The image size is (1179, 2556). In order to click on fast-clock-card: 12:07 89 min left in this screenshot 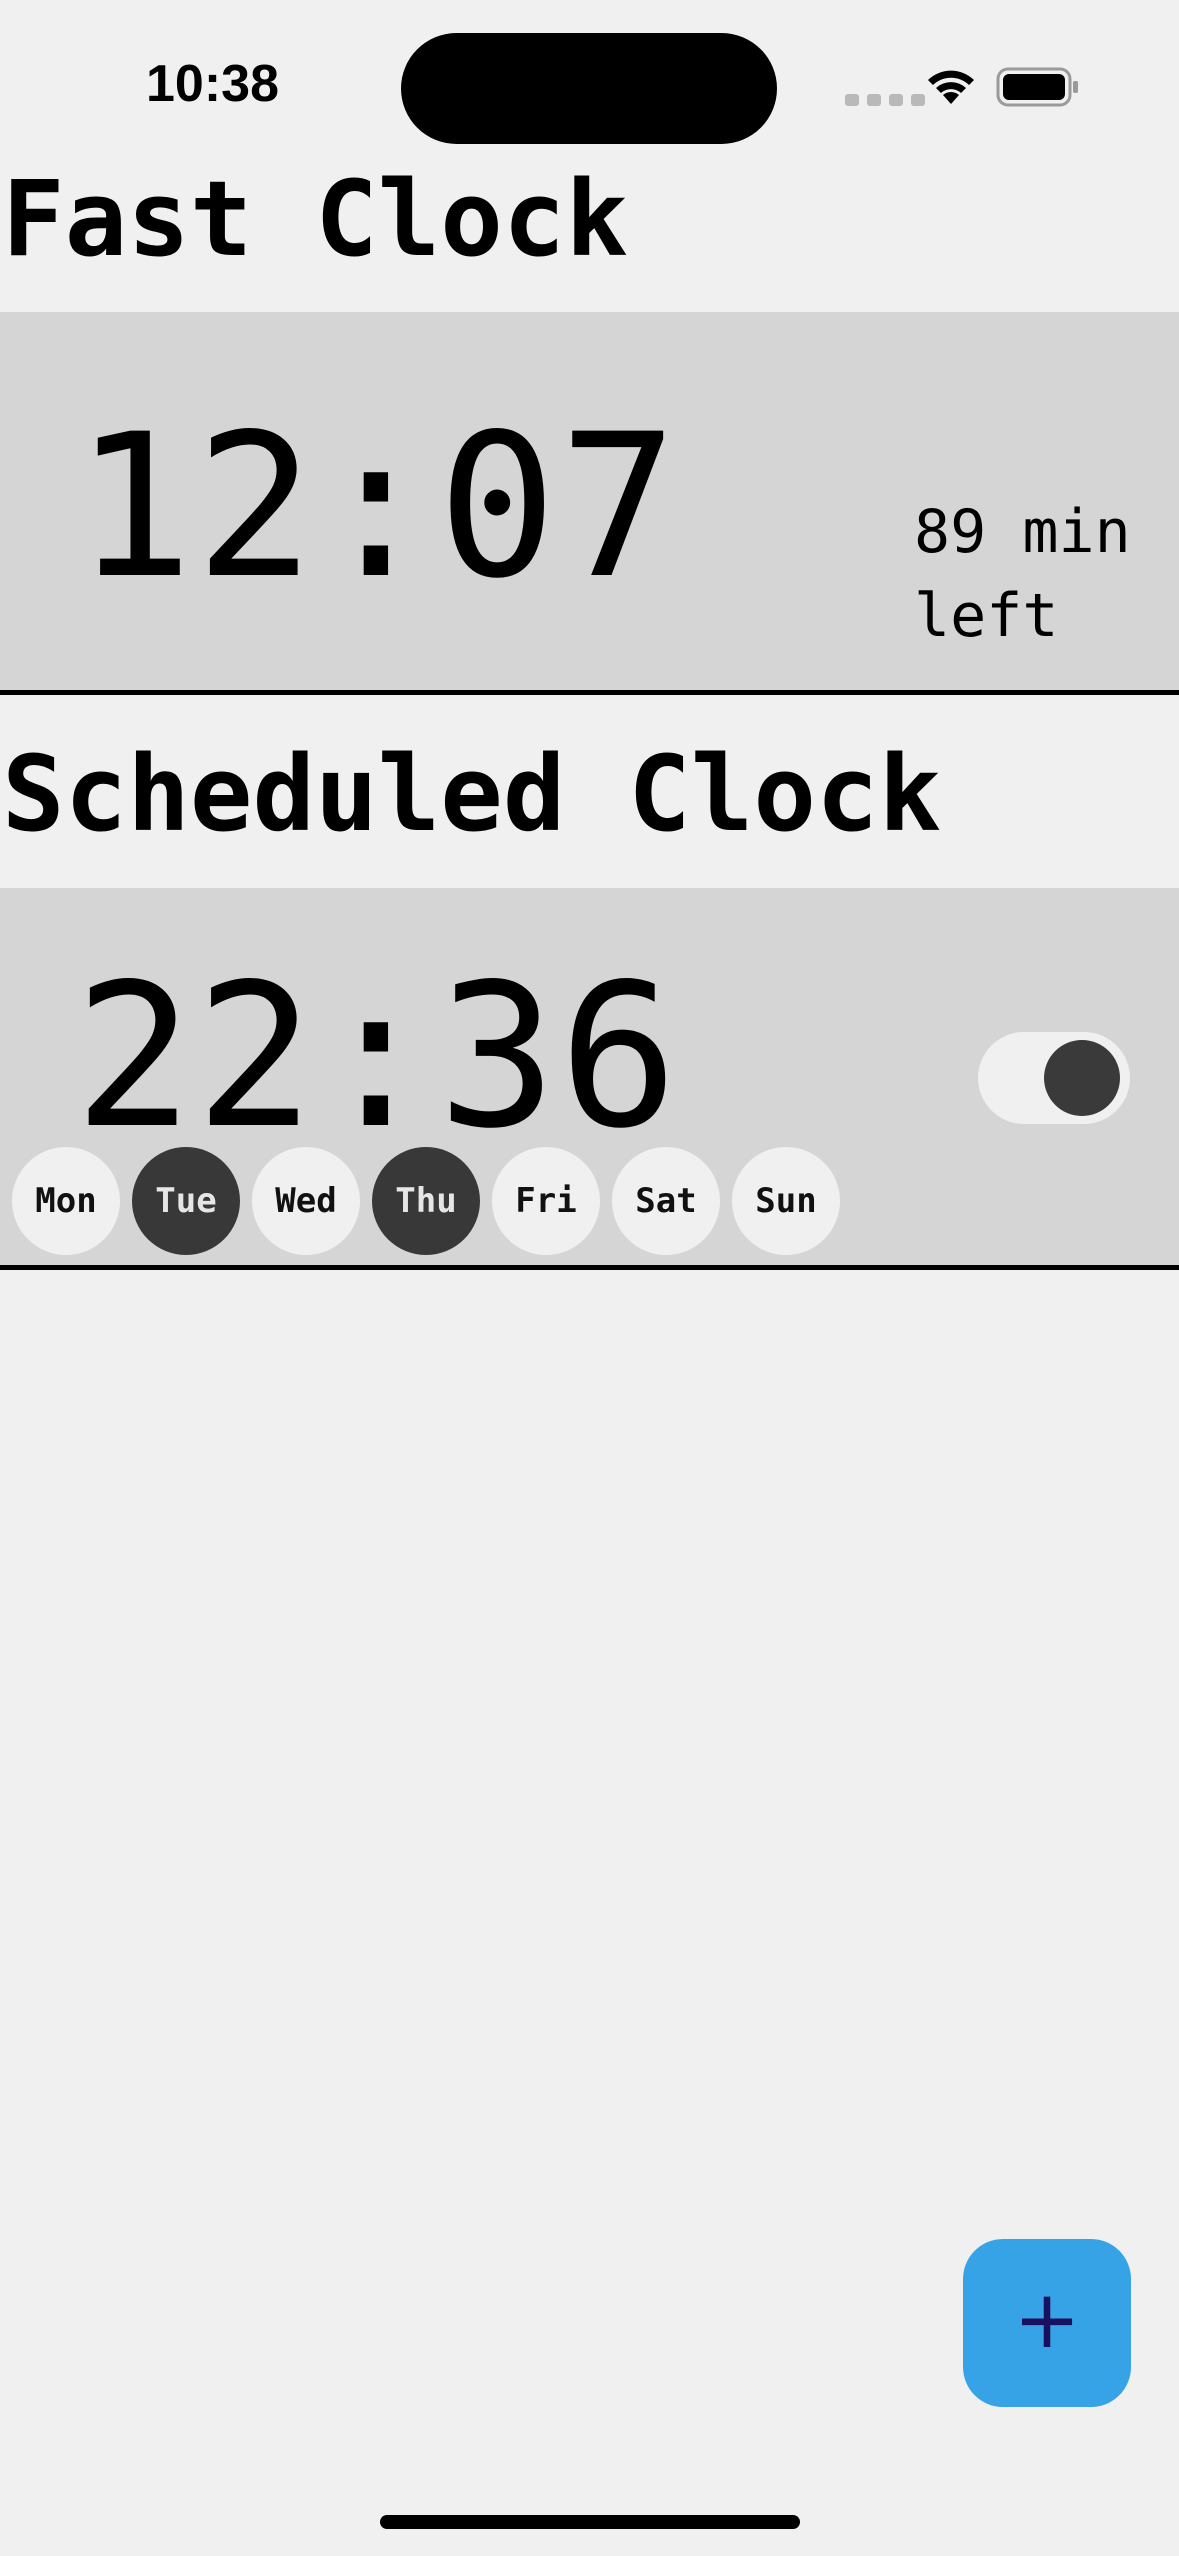, I will do `click(589, 503)`.